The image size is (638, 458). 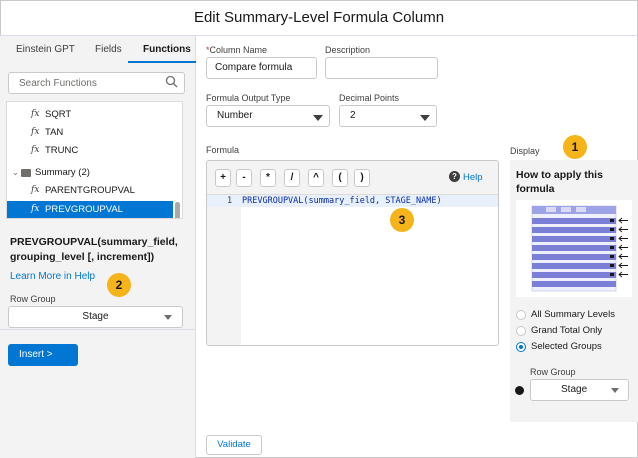 What do you see at coordinates (342, 201) in the screenshot?
I see `formula-code: PREVGROUPVAL(summary_field, STAGE_NAME)` at bounding box center [342, 201].